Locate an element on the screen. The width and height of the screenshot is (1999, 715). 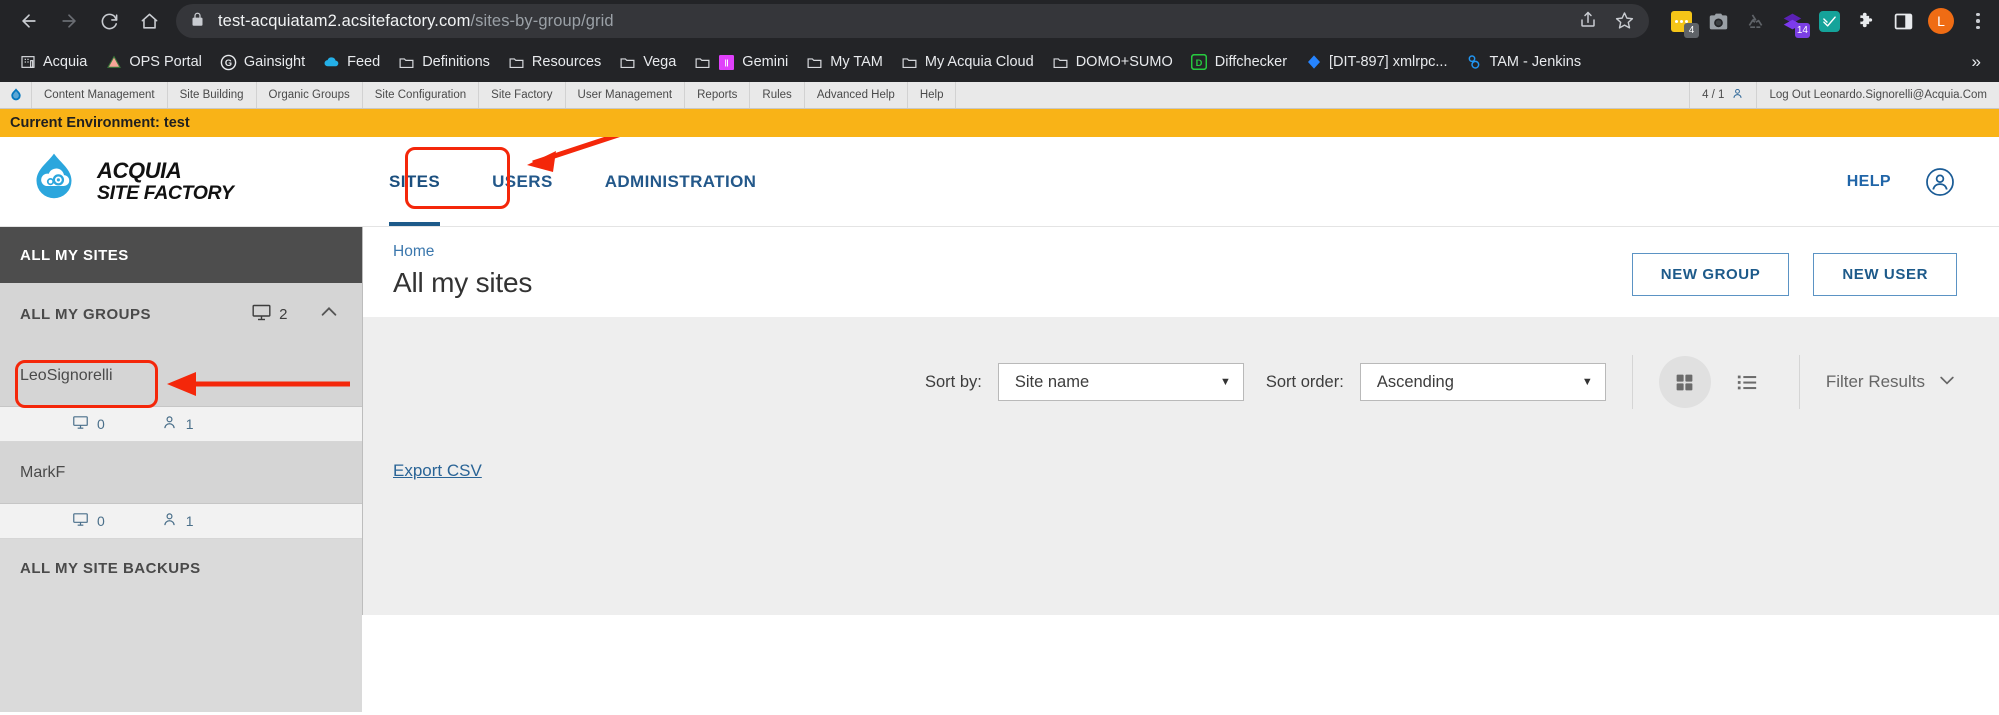
cloud-icon is located at coordinates (331, 62).